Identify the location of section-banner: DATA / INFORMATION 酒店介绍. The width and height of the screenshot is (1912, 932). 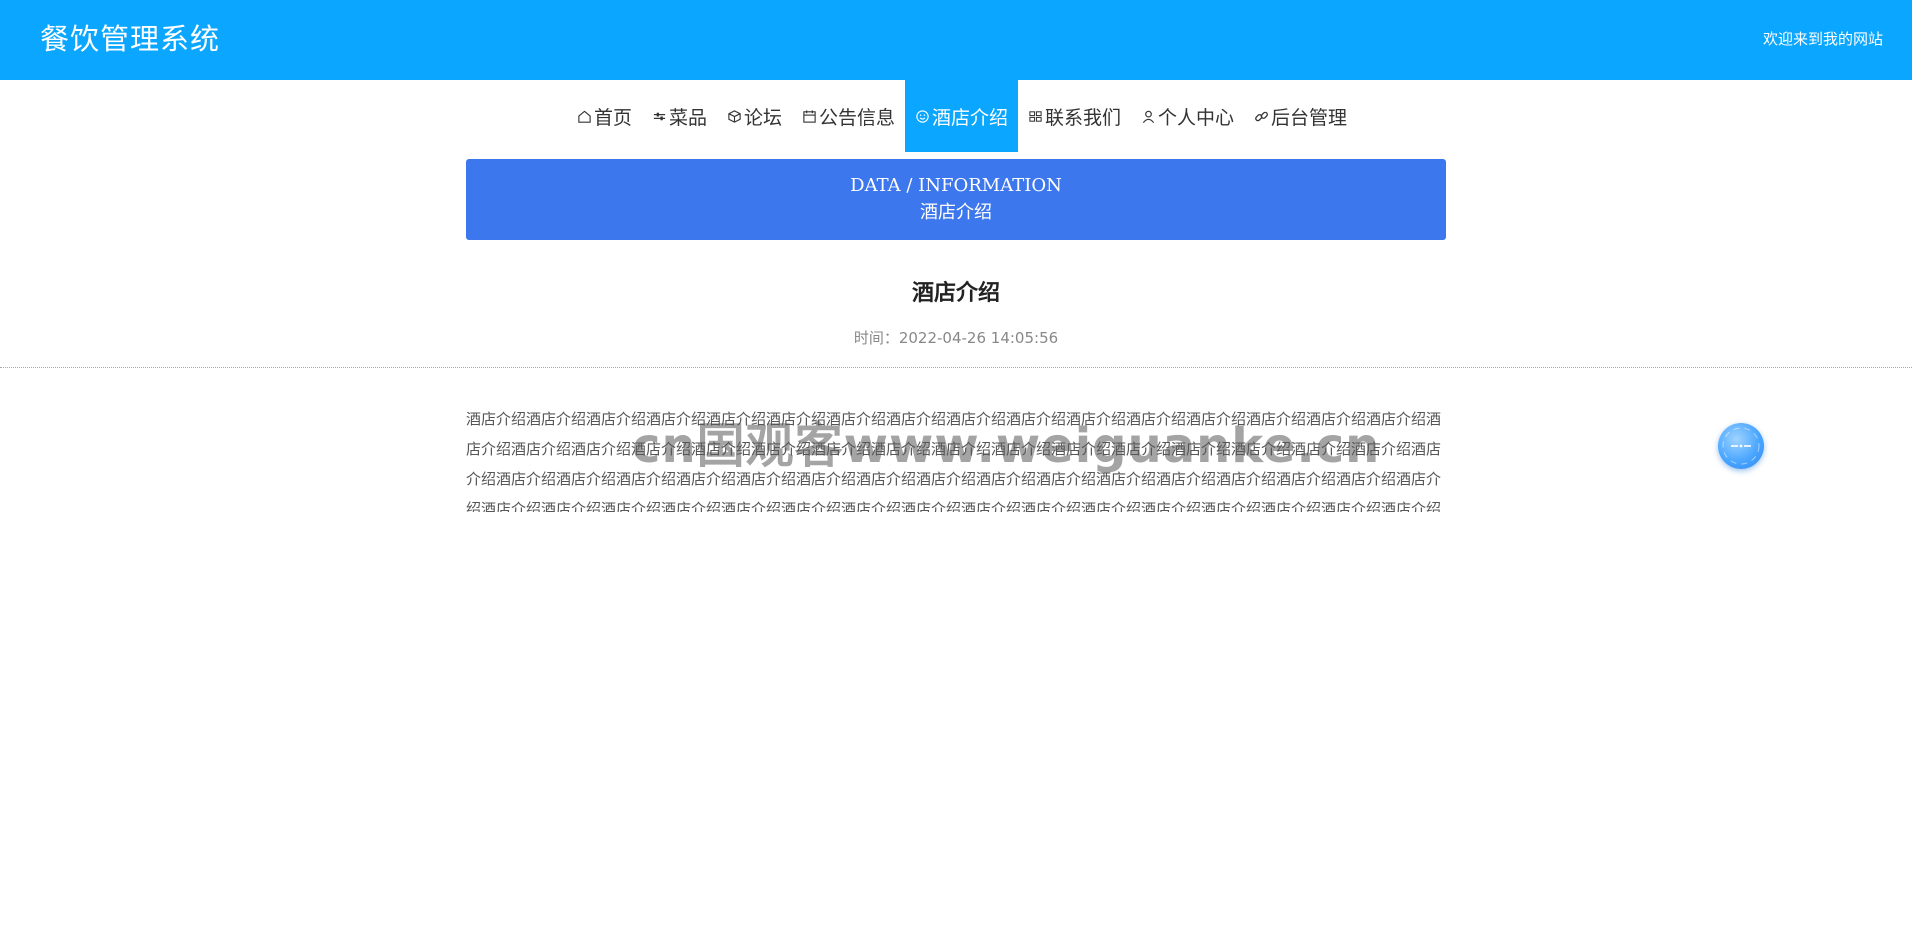
(956, 199).